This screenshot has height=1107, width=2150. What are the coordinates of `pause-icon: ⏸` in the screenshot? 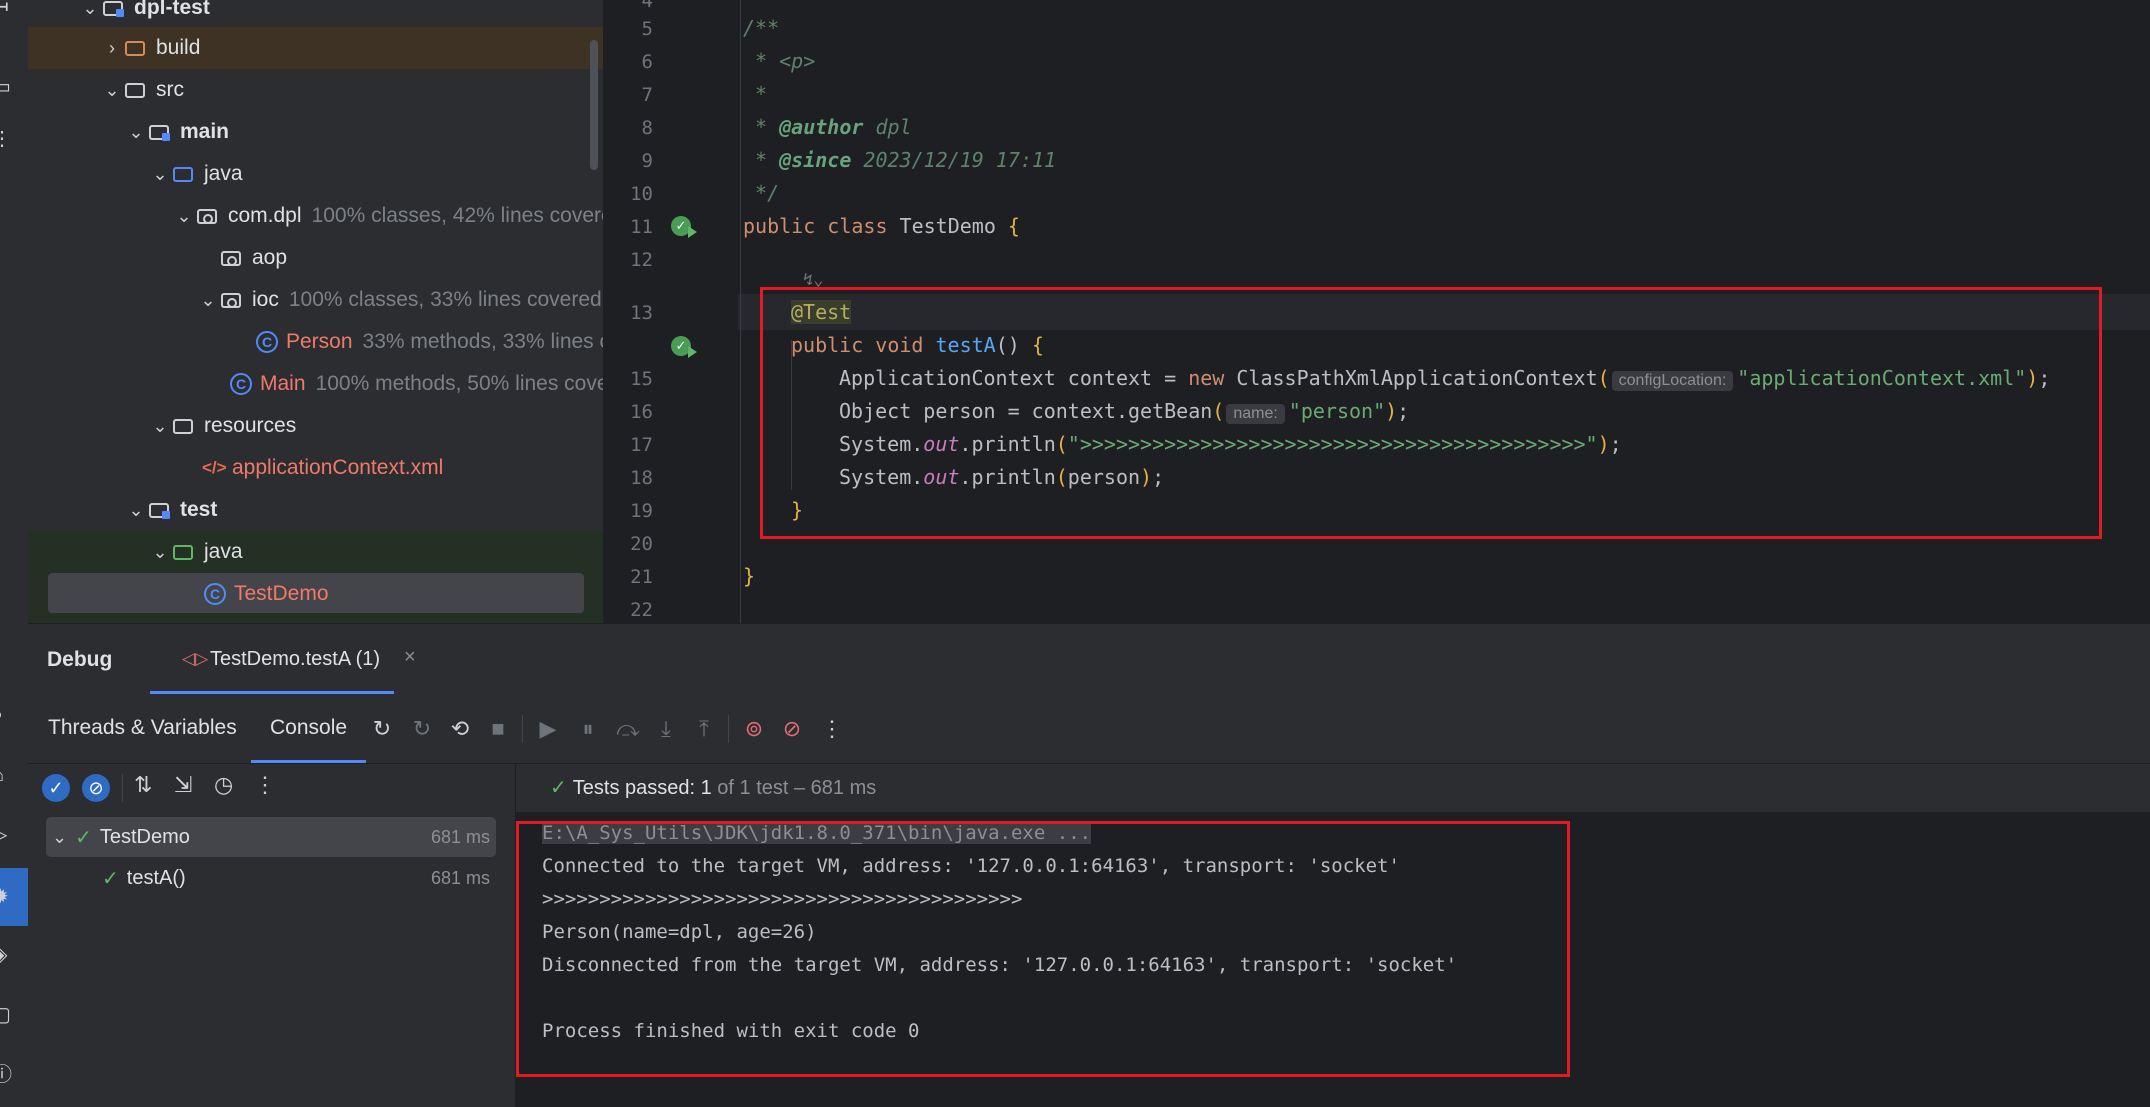 It's located at (588, 729).